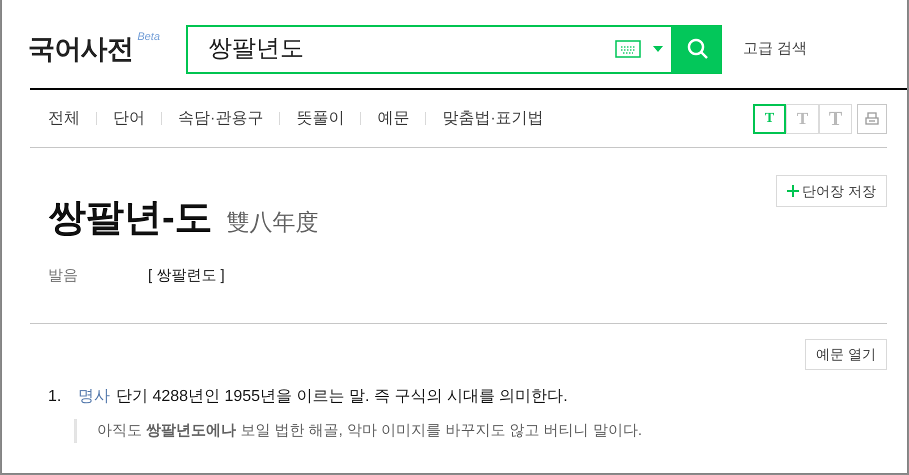 Image resolution: width=909 pixels, height=475 pixels. What do you see at coordinates (369, 430) in the screenshot?
I see `example-sentence: 아직도 쌍팔년도에나 보일 법한 해골, 악마 이미지를 바꾸지도 않고 버티니 말이다.` at bounding box center [369, 430].